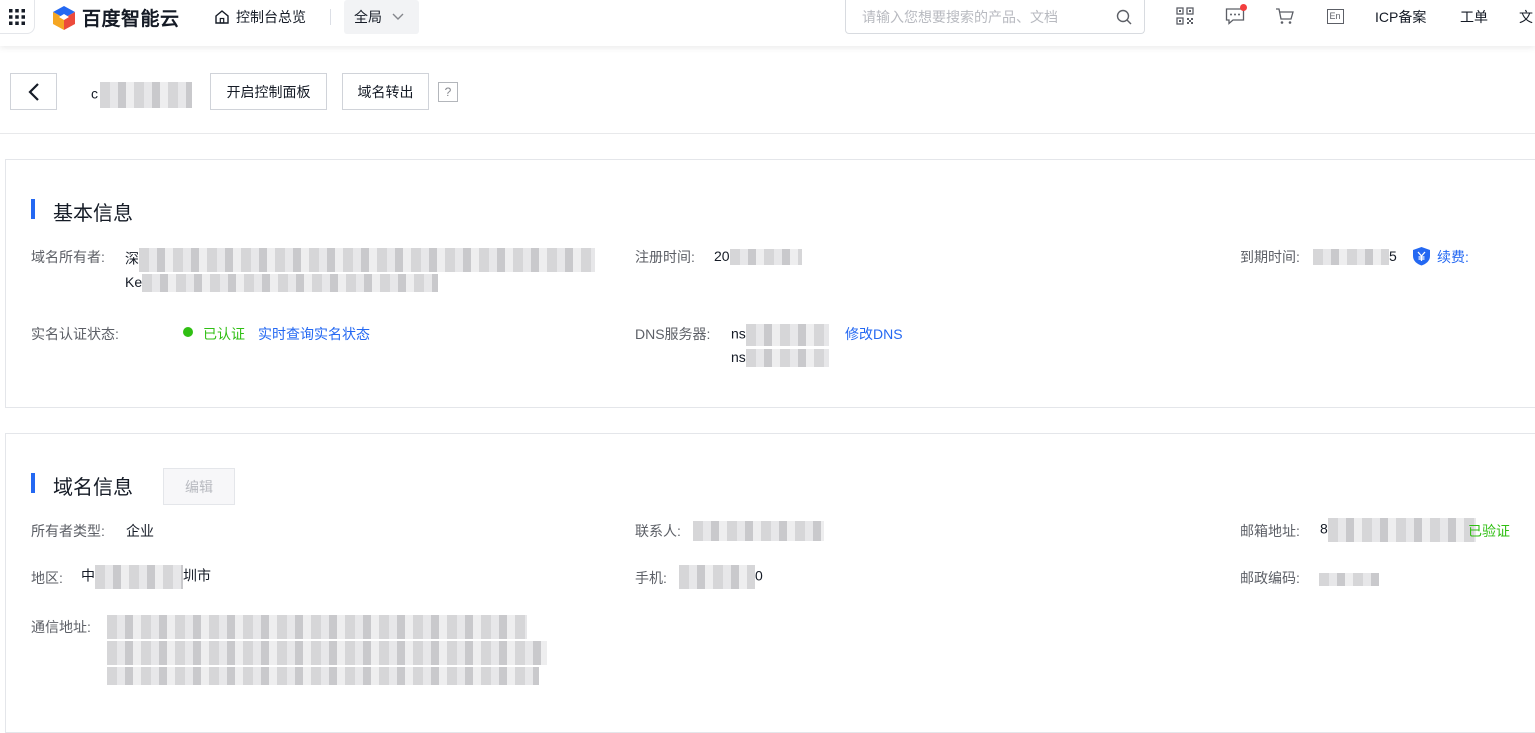 The image size is (1535, 733). Describe the element at coordinates (398, 16) in the screenshot. I see `chevron-down-icon` at that location.